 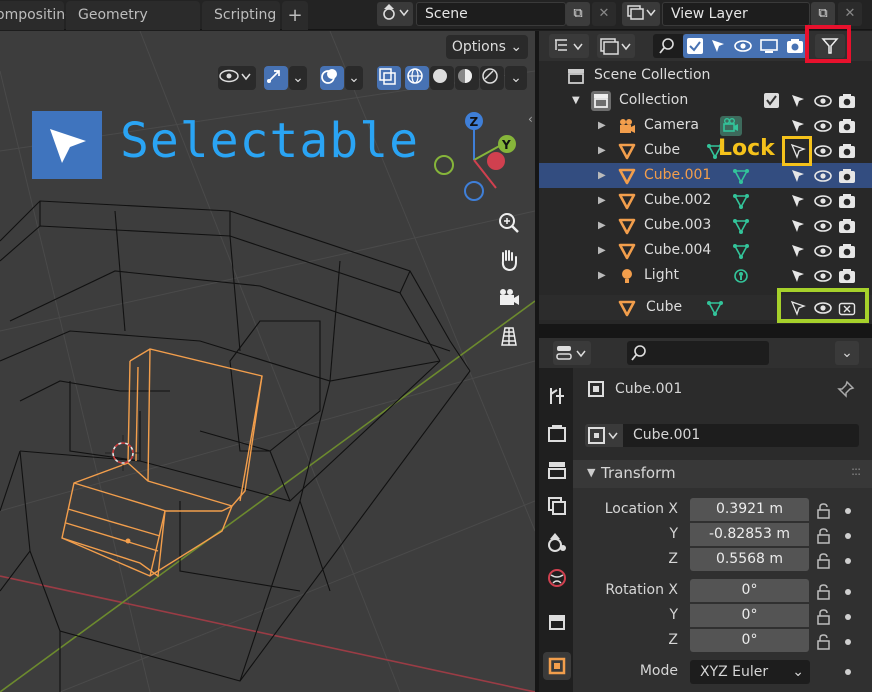 I want to click on drag-handle-icon: :::, so click(x=856, y=471).